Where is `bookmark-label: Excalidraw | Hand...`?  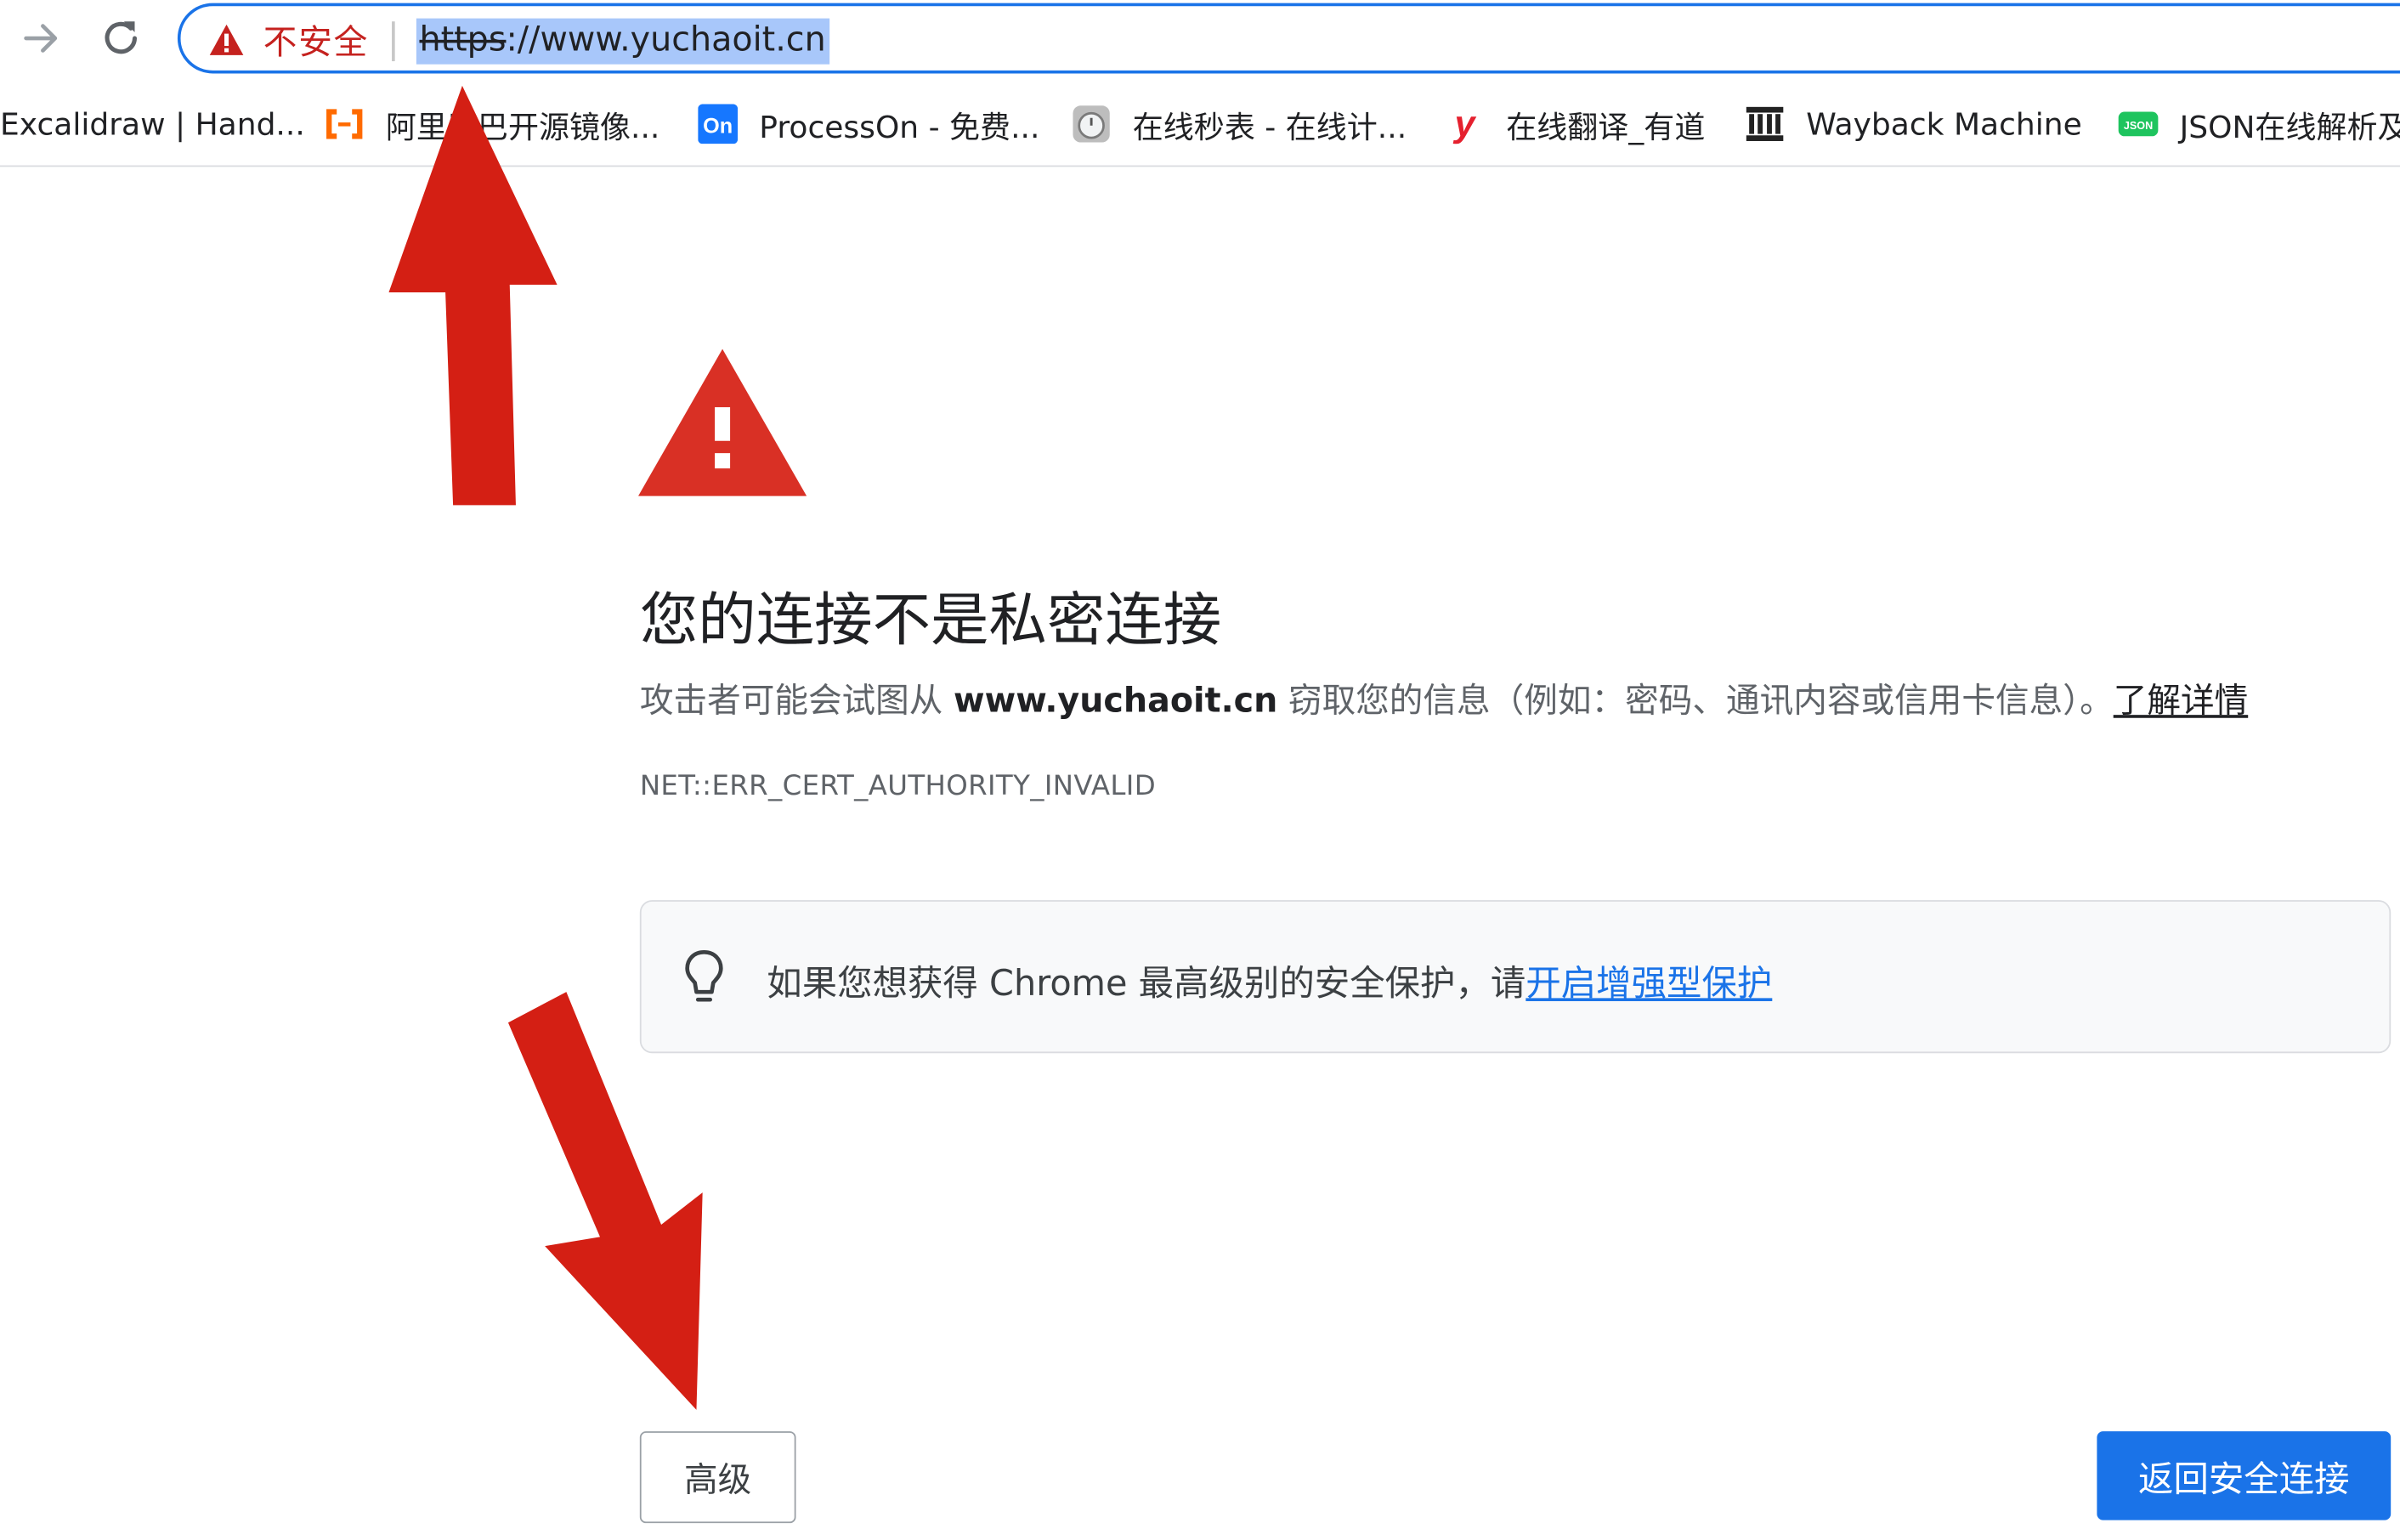
bookmark-label: Excalidraw | Hand... is located at coordinates (153, 124).